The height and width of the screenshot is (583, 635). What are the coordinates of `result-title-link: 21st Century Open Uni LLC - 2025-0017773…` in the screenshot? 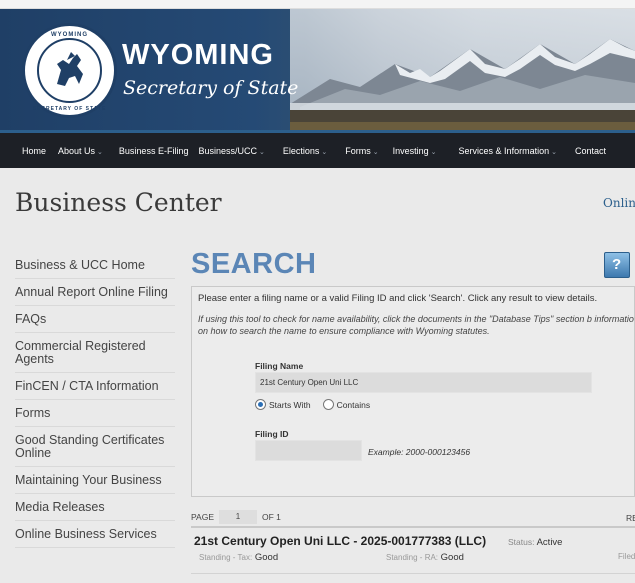 It's located at (340, 541).